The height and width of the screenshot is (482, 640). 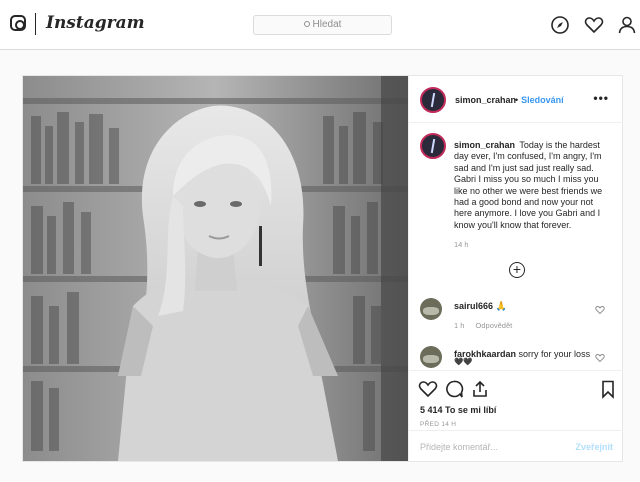 I want to click on follow-label: Sledování, so click(x=542, y=100).